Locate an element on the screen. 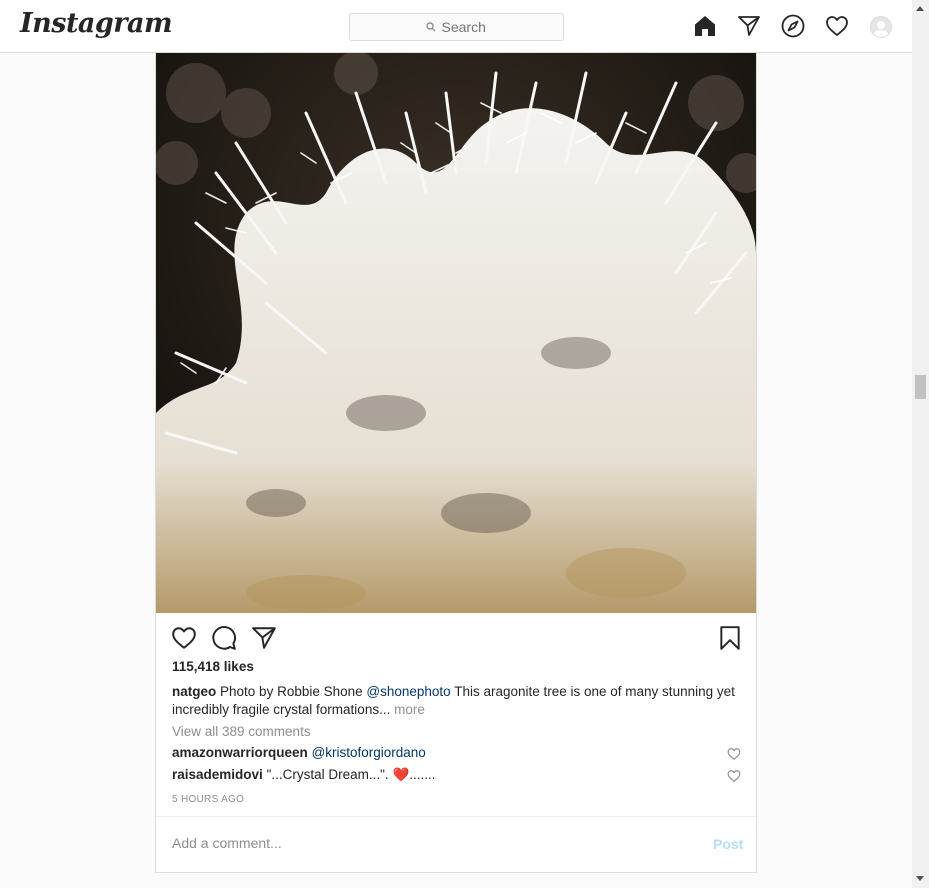 This screenshot has height=888, width=929. direct-message-icon is located at coordinates (749, 26).